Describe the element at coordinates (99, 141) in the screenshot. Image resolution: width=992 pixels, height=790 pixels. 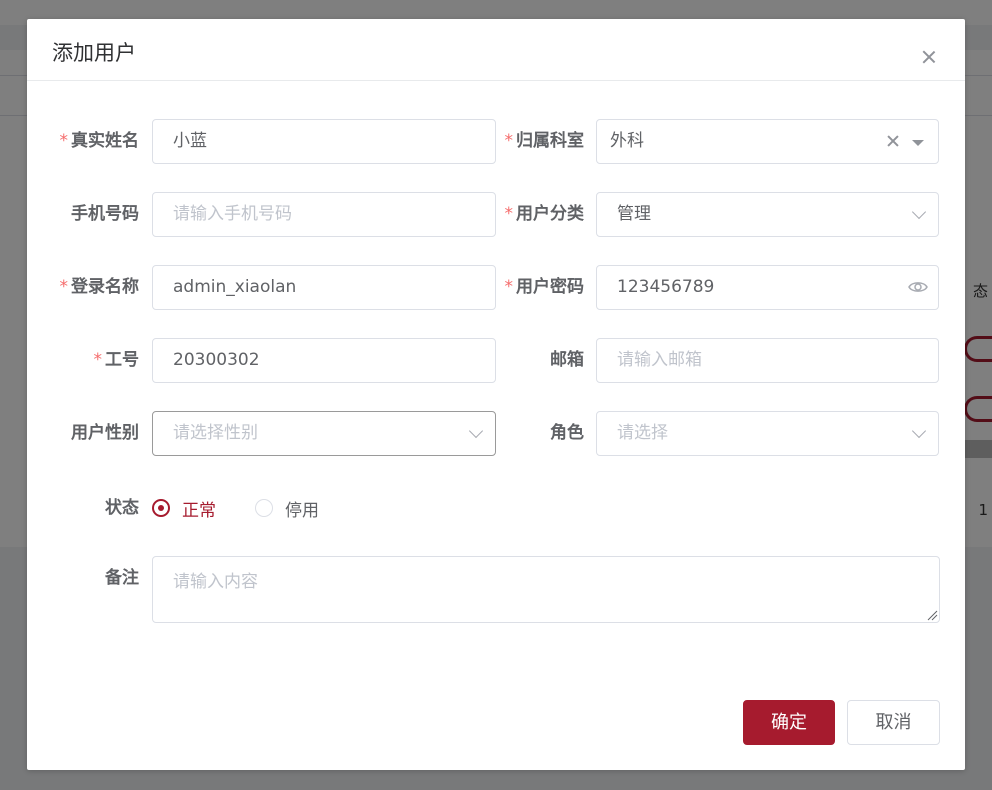
I see `real-name-label: * 真实姓名` at that location.